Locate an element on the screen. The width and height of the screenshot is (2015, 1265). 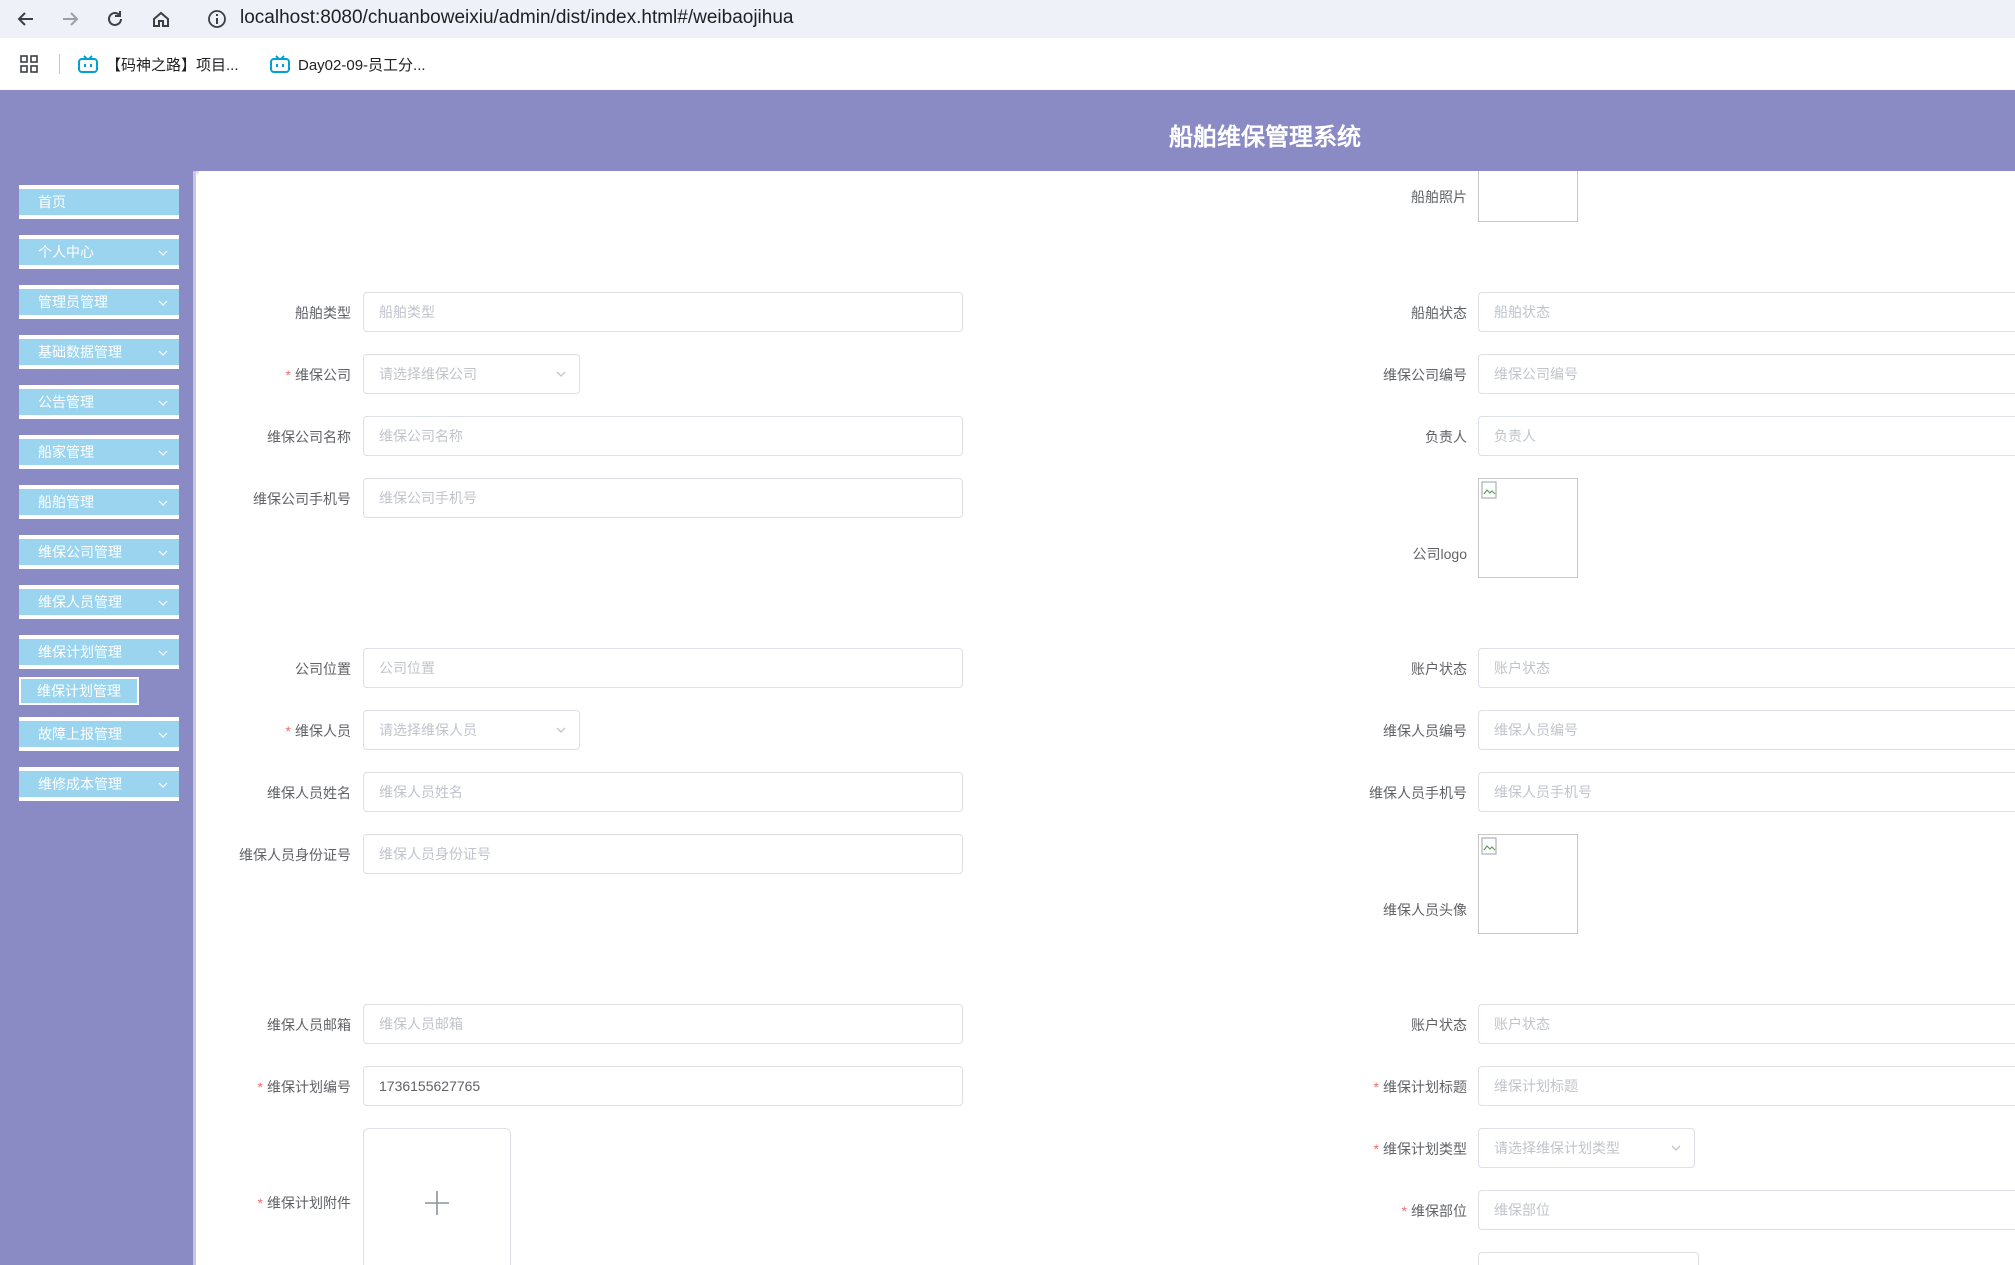
bookmark-divider is located at coordinates (59, 64).